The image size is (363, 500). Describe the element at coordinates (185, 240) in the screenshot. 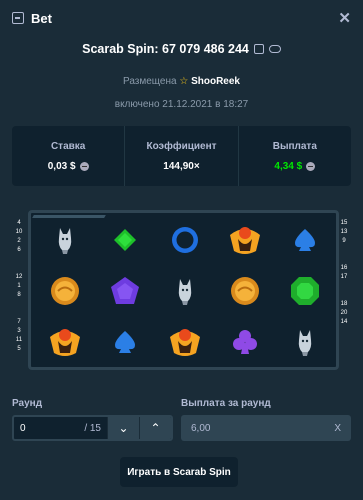

I see `ring-blue-icon` at that location.